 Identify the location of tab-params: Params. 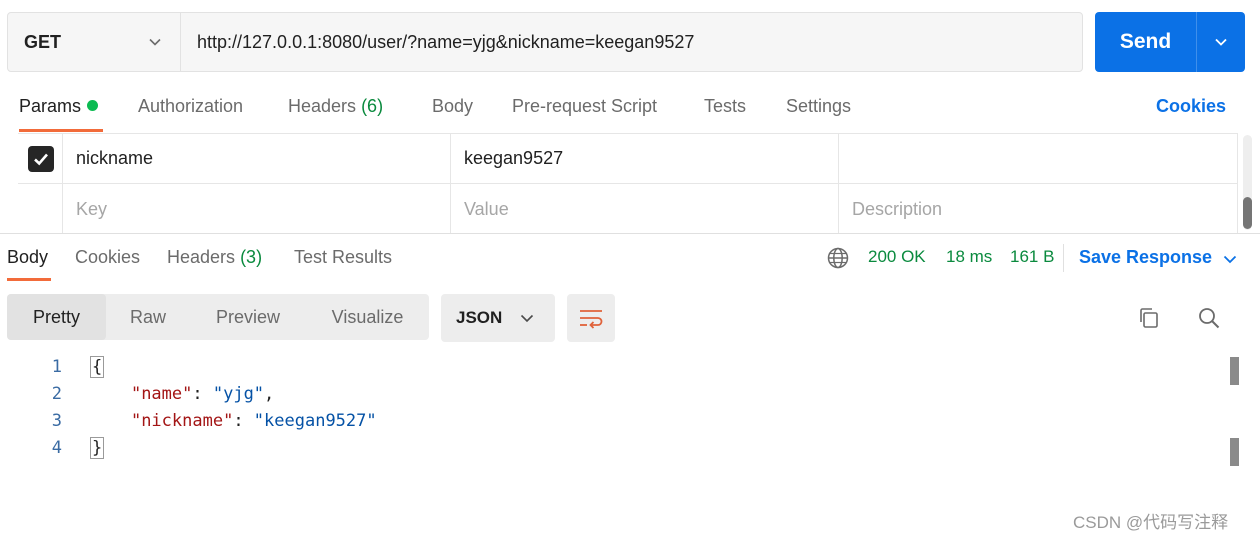
(59, 106).